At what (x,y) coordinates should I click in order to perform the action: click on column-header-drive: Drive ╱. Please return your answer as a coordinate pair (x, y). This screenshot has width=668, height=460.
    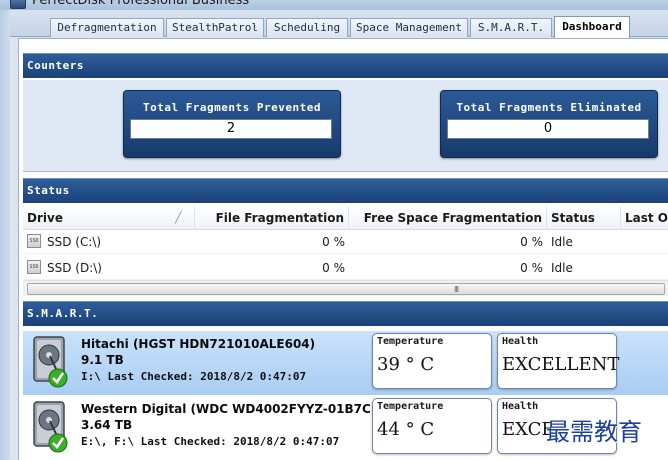
    Looking at the image, I should click on (109, 218).